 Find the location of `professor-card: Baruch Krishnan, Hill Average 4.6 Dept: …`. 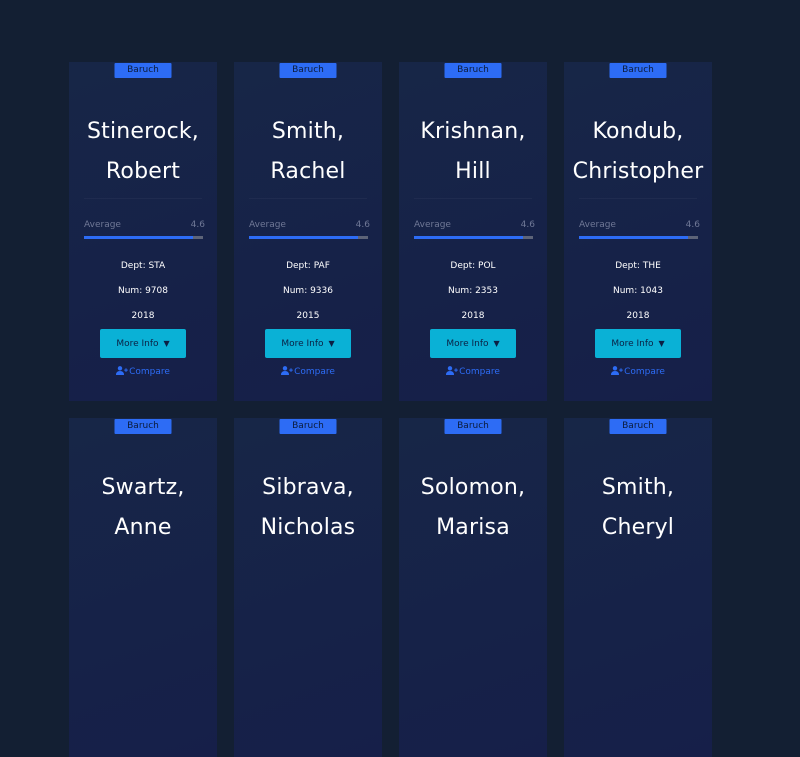

professor-card: Baruch Krishnan, Hill Average 4.6 Dept: … is located at coordinates (473, 231).